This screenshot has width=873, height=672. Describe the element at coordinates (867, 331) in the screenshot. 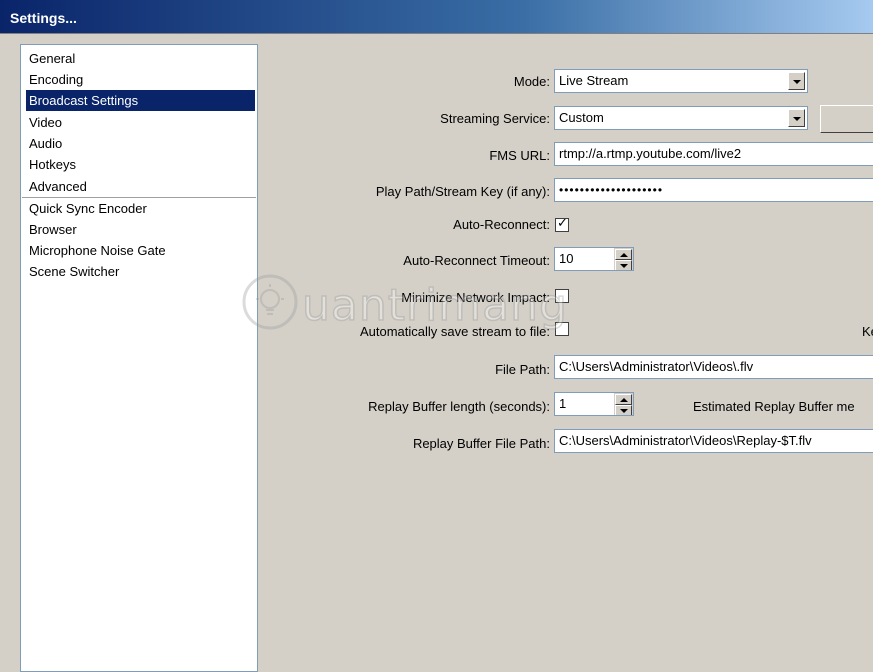

I see `keep-recording-label: Ke` at that location.